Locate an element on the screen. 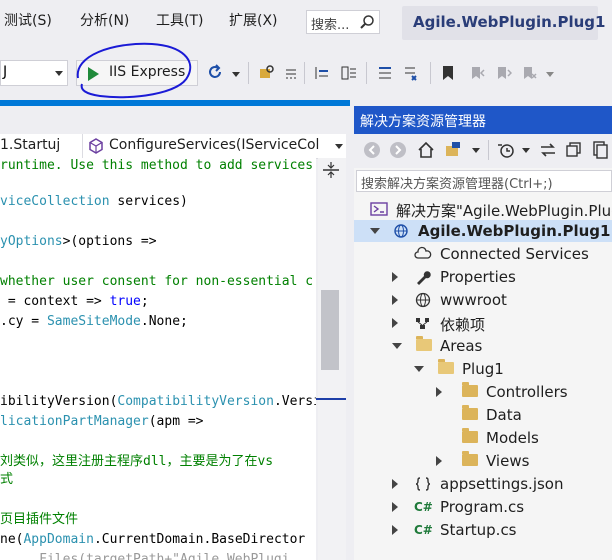  code-token: >(options => is located at coordinates (109, 241).